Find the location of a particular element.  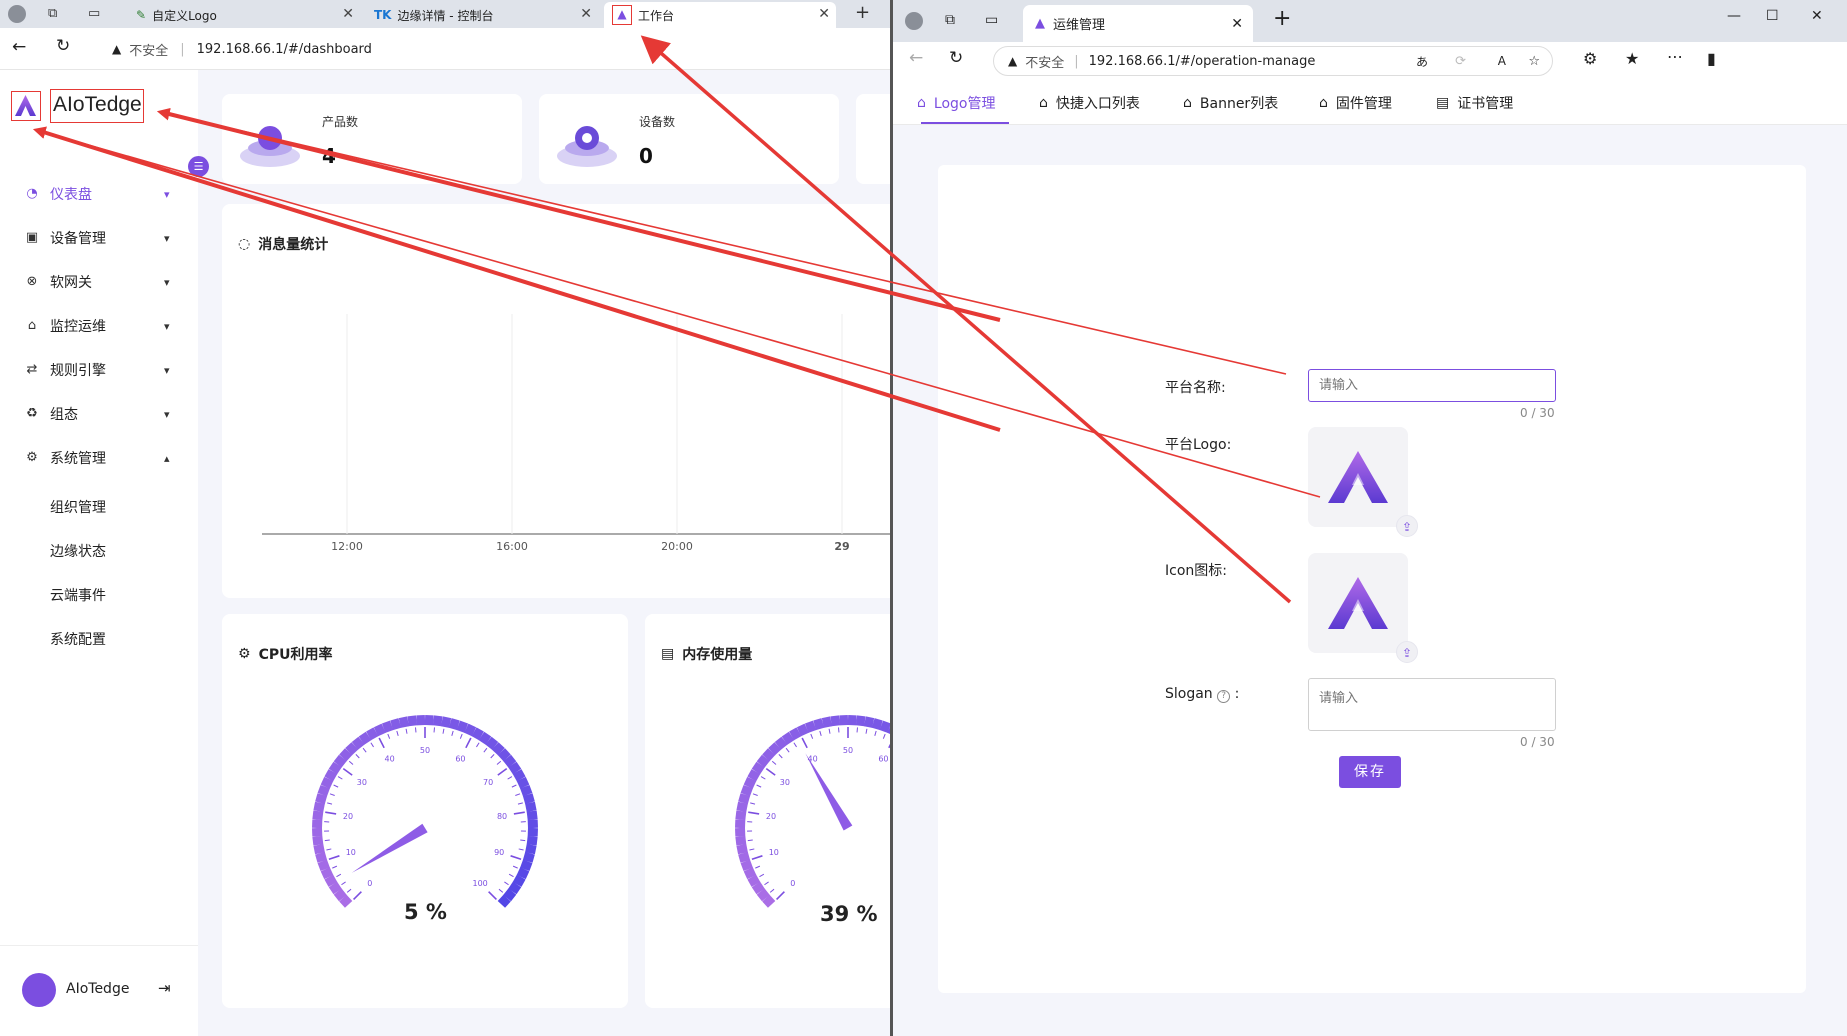

save-button: 保存 is located at coordinates (1370, 772).